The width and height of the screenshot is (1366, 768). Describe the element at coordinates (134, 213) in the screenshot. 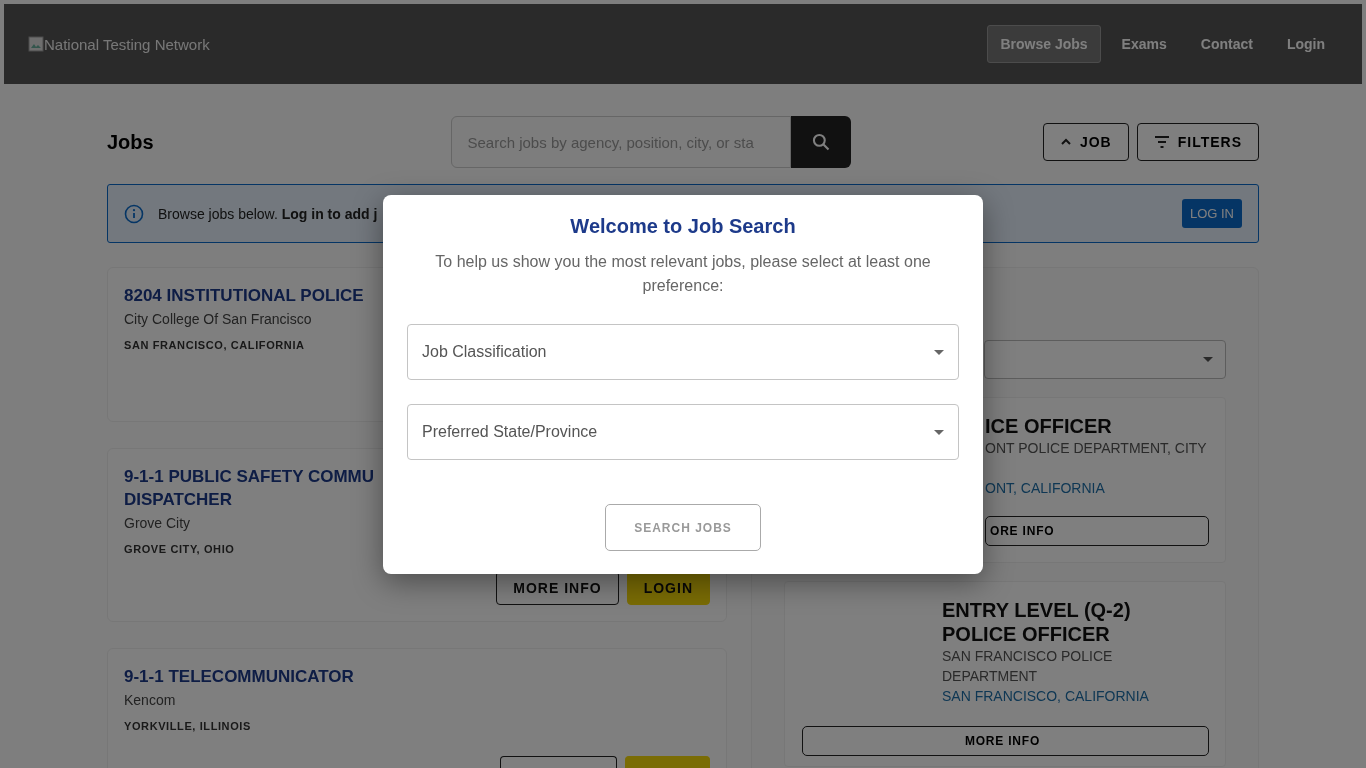

I see `info-icon` at that location.